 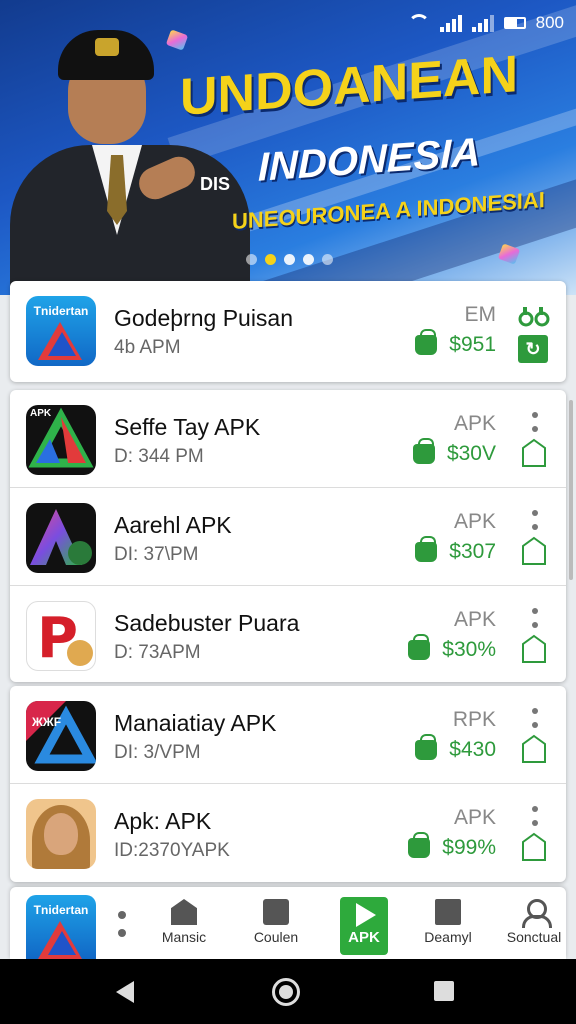 I want to click on nav-item-coulen: Coulen, so click(x=276, y=922).